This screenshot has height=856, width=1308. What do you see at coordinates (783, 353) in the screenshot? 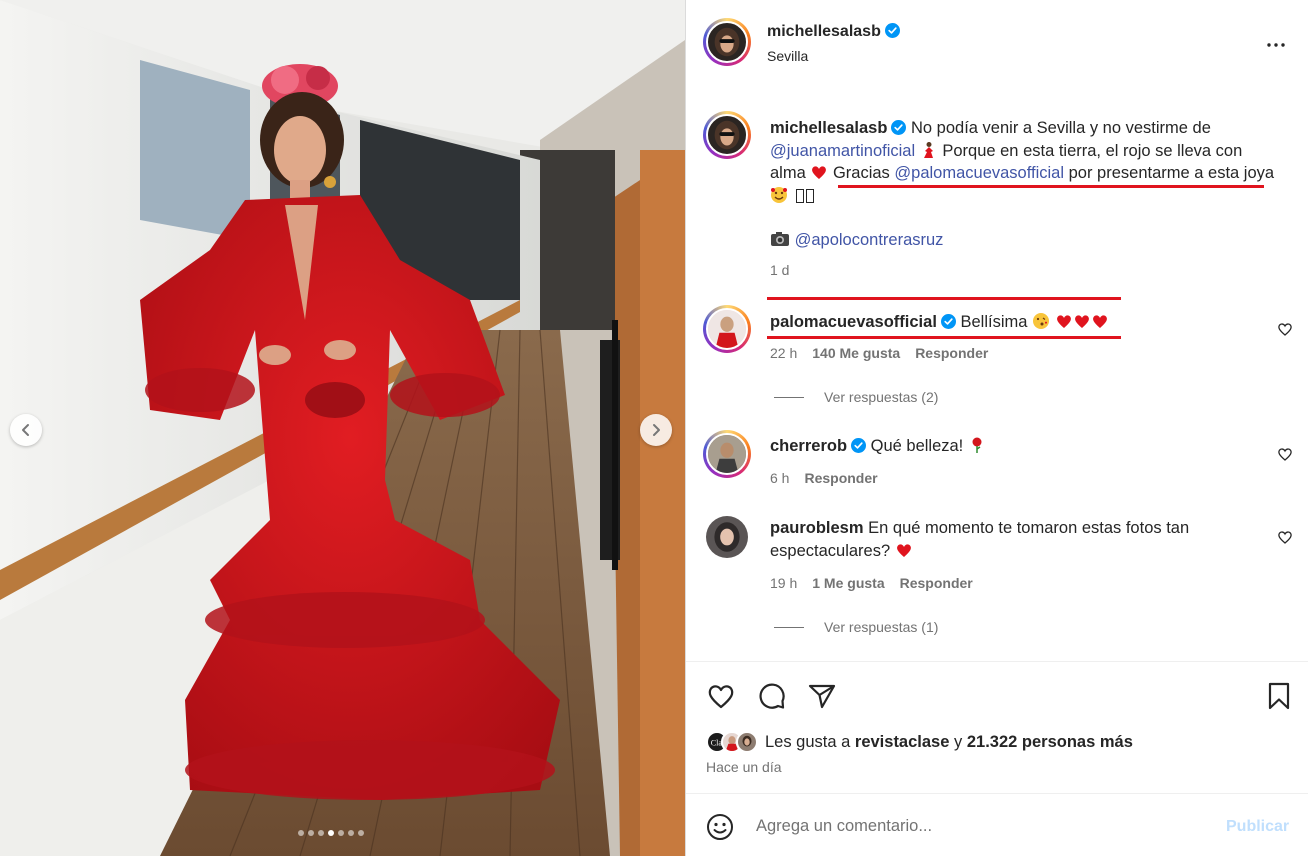
I see `comment-time: 22 h` at bounding box center [783, 353].